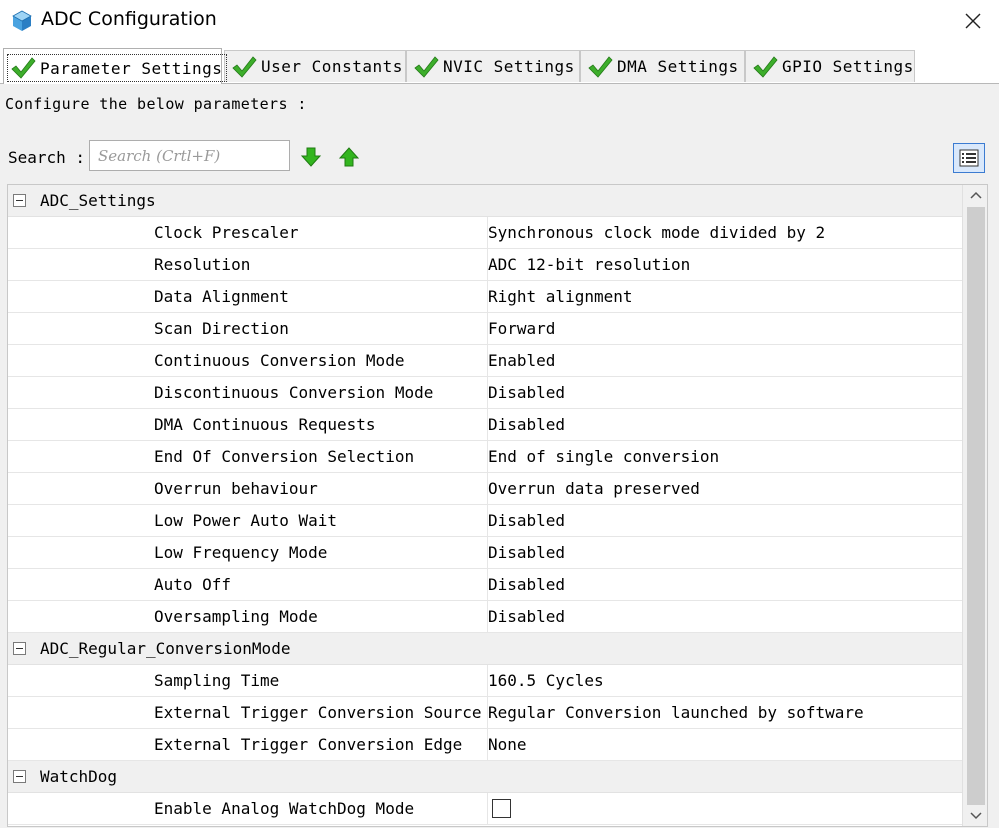 The image size is (999, 828). I want to click on param-value: End of single conversion, so click(724, 456).